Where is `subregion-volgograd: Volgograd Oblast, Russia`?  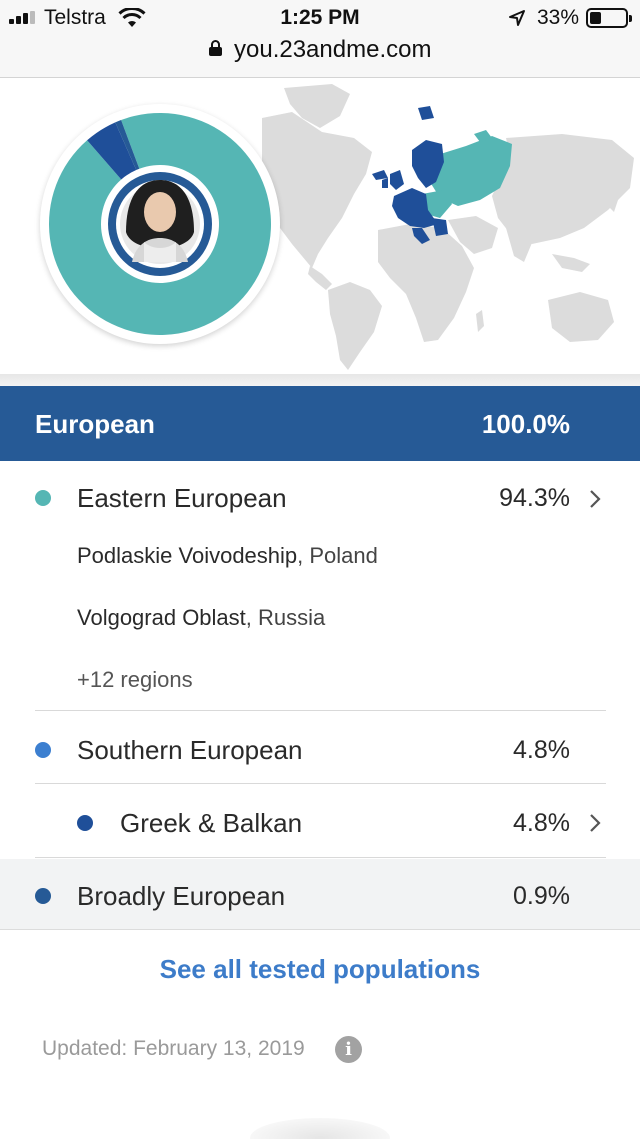 subregion-volgograd: Volgograd Oblast, Russia is located at coordinates (201, 618).